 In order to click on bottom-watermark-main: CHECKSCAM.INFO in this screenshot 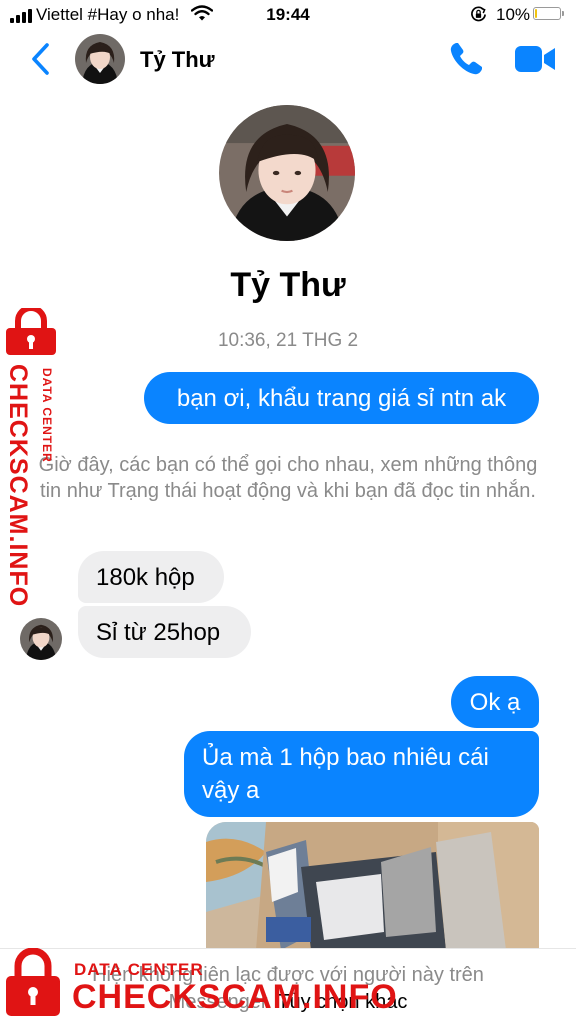, I will do `click(235, 997)`.